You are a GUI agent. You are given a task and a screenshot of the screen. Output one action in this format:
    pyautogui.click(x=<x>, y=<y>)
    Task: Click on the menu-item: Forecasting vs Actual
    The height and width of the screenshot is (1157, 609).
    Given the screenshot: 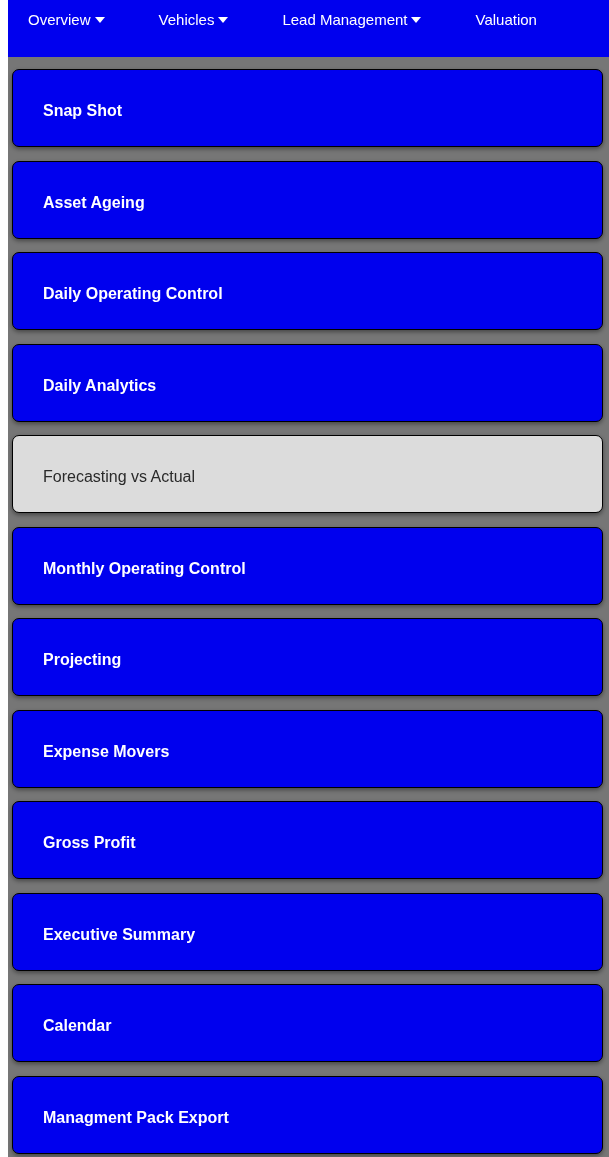 What is the action you would take?
    pyautogui.click(x=307, y=474)
    